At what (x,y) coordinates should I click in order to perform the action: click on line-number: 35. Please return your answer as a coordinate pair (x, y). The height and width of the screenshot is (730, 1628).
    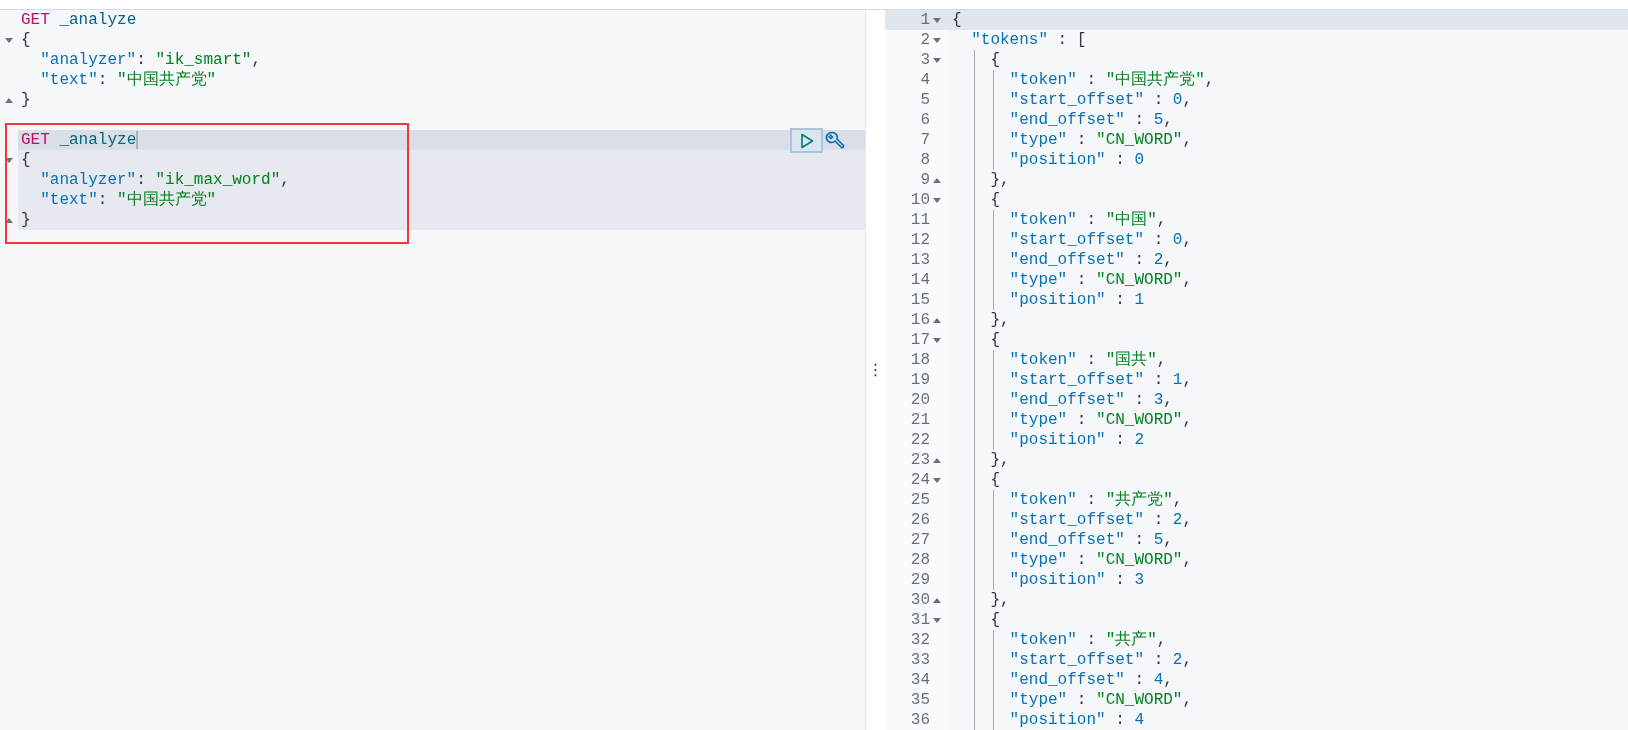
    Looking at the image, I should click on (920, 700).